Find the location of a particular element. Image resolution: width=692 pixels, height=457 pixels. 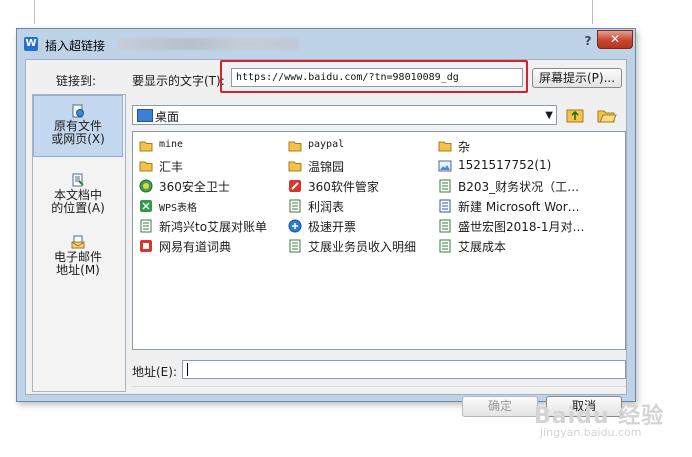

look-in-dropdown: 桌面 ▼ is located at coordinates (344, 115).